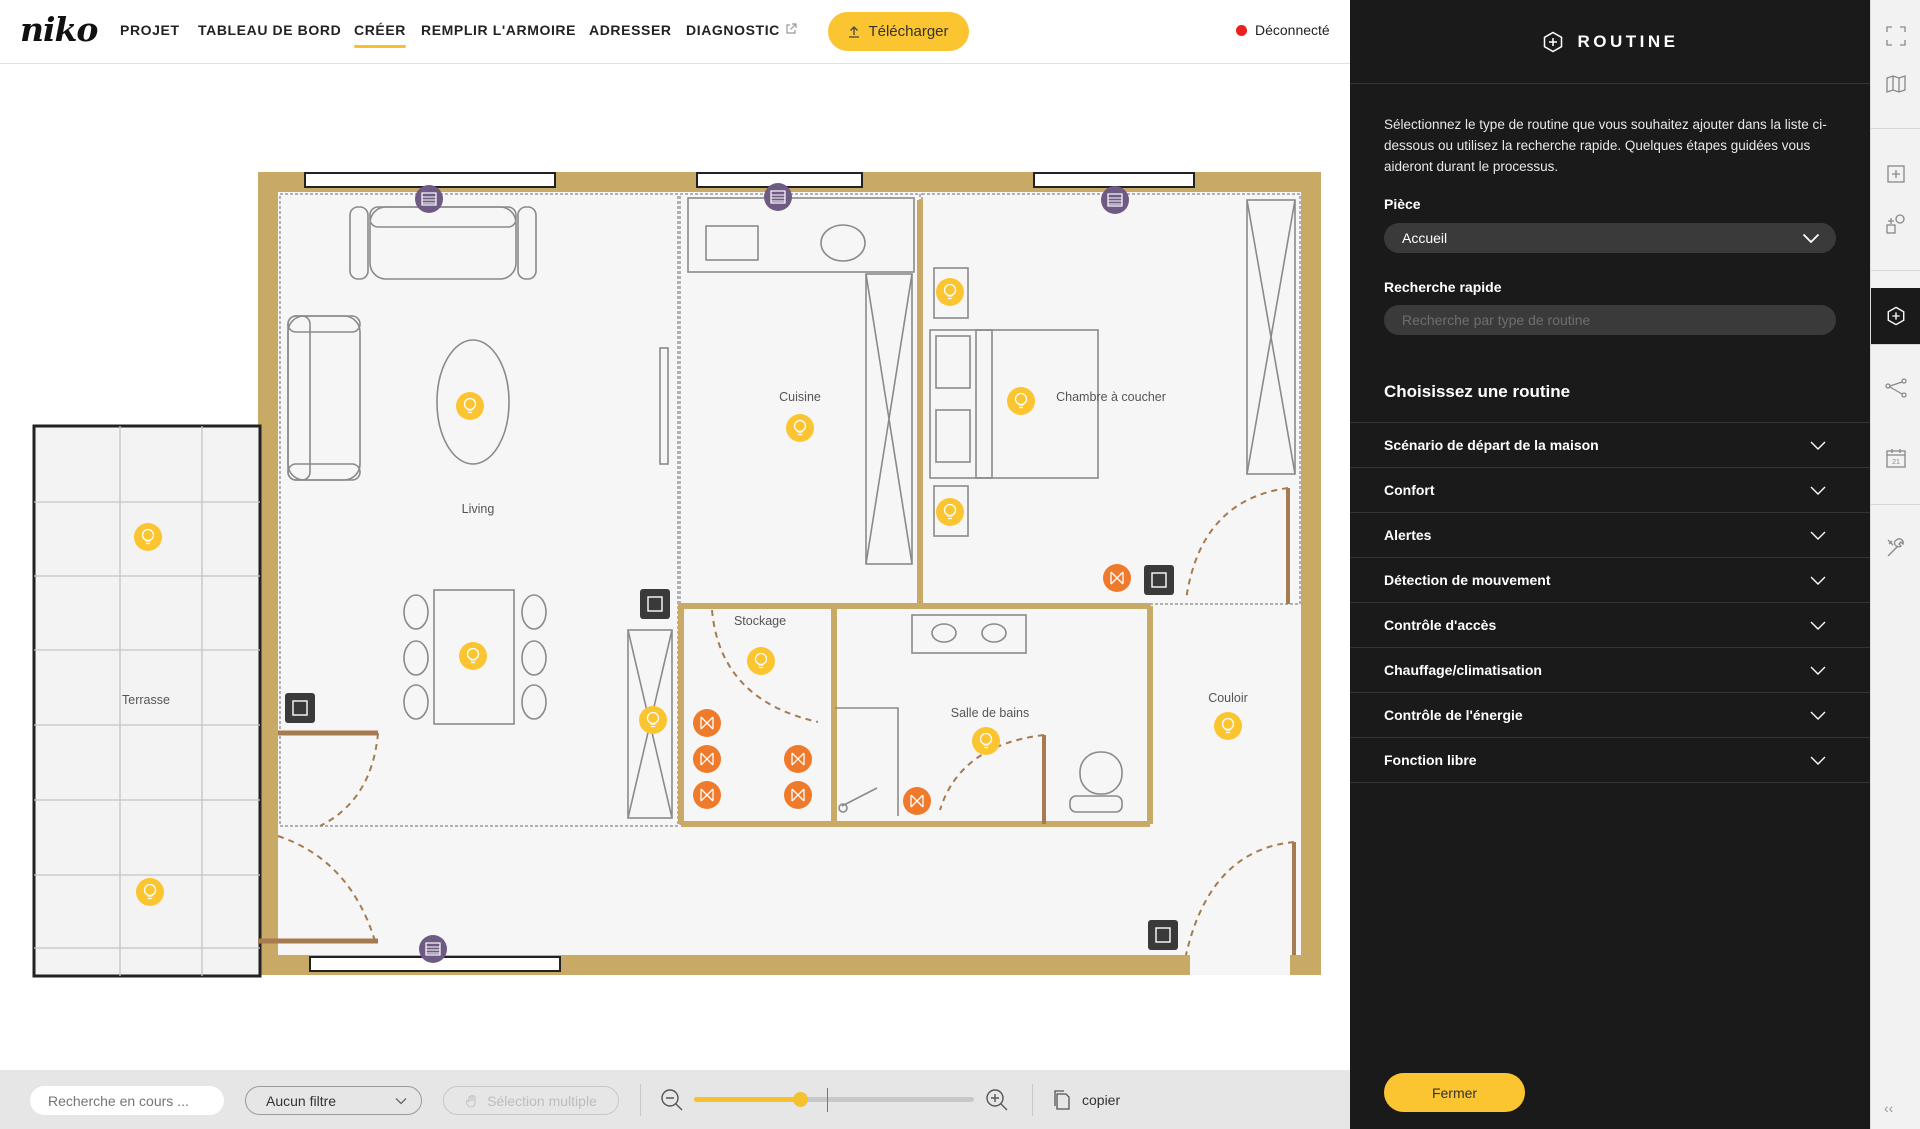 The height and width of the screenshot is (1129, 1920). What do you see at coordinates (1086, 1100) in the screenshot?
I see `copy-button: copier` at bounding box center [1086, 1100].